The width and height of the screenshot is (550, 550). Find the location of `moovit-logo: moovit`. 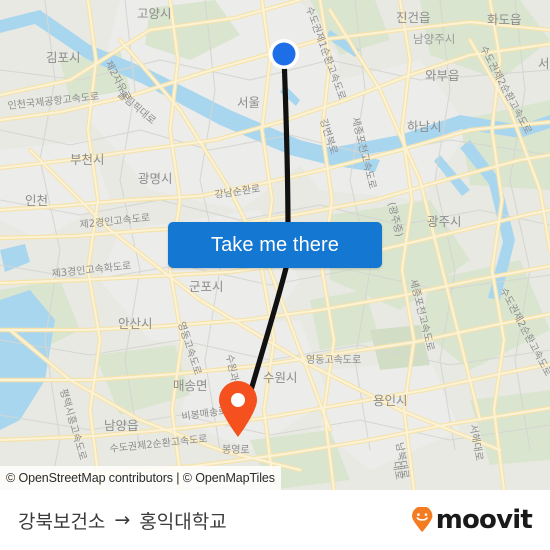

moovit-logo: moovit is located at coordinates (472, 520).